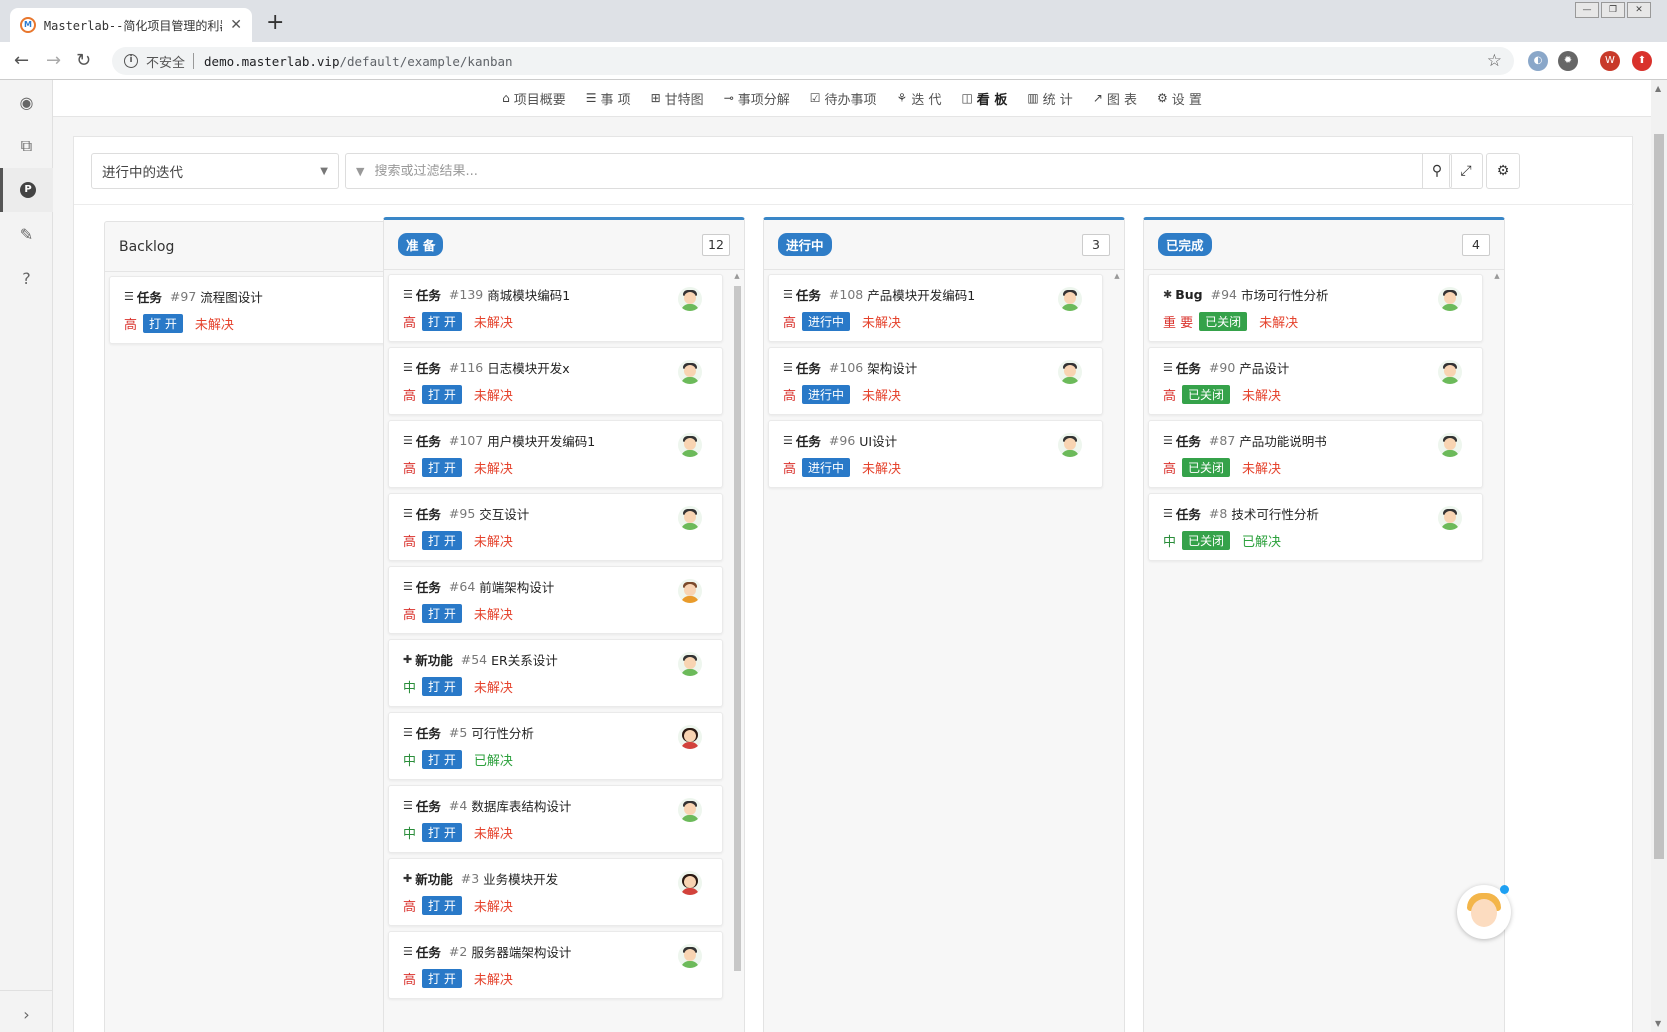 The height and width of the screenshot is (1032, 1667). I want to click on issue-title: 产品模块开发编码1, so click(921, 294).